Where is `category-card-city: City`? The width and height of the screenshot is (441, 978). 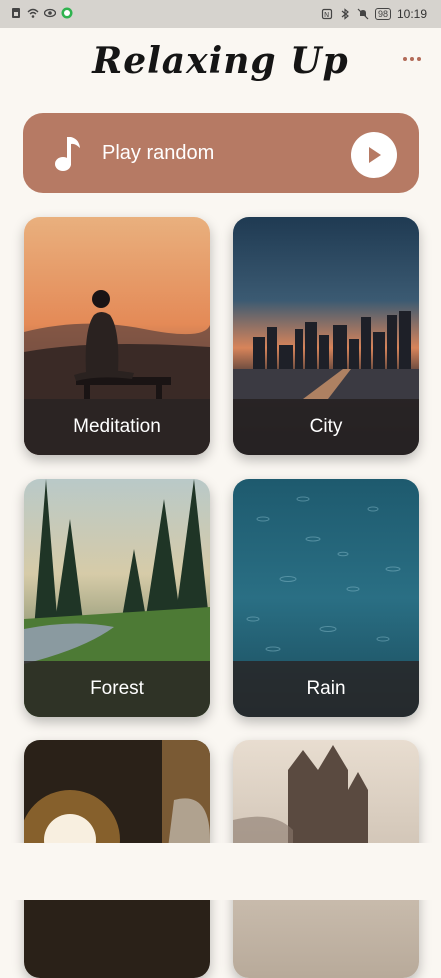 category-card-city: City is located at coordinates (326, 336).